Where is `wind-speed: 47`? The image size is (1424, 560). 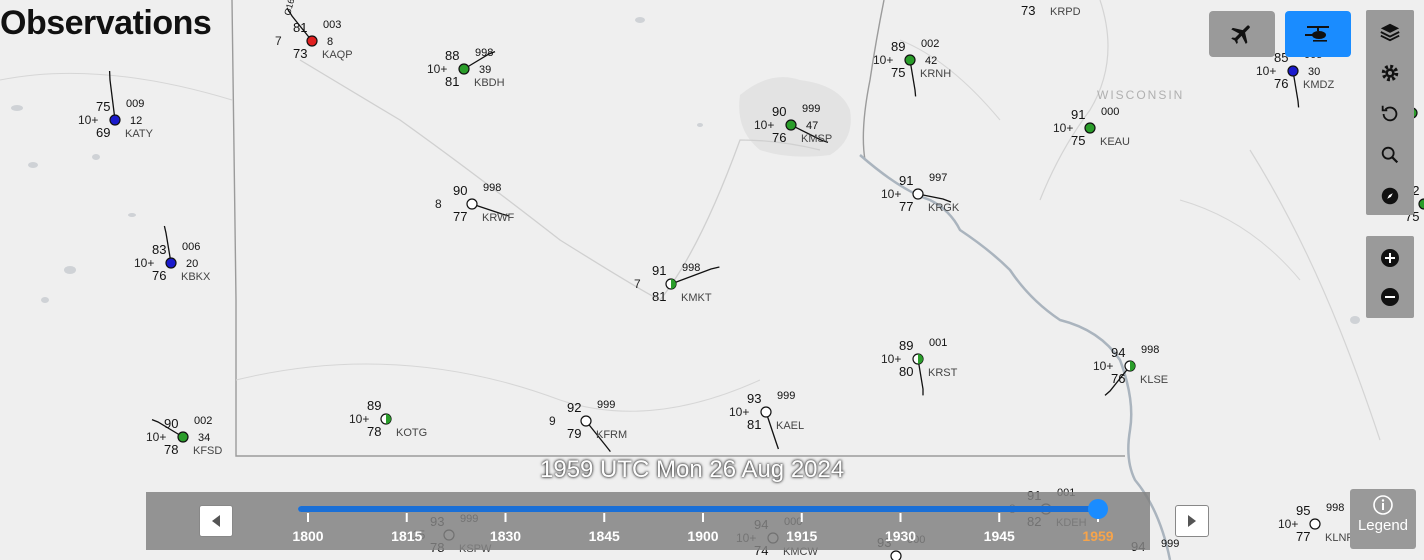 wind-speed: 47 is located at coordinates (812, 126).